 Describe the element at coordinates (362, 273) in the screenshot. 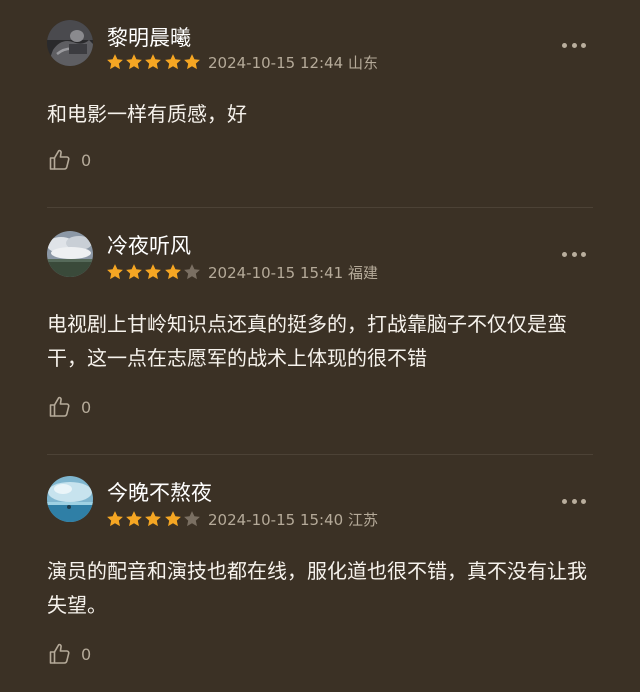

I see `comment-location: 福建` at that location.